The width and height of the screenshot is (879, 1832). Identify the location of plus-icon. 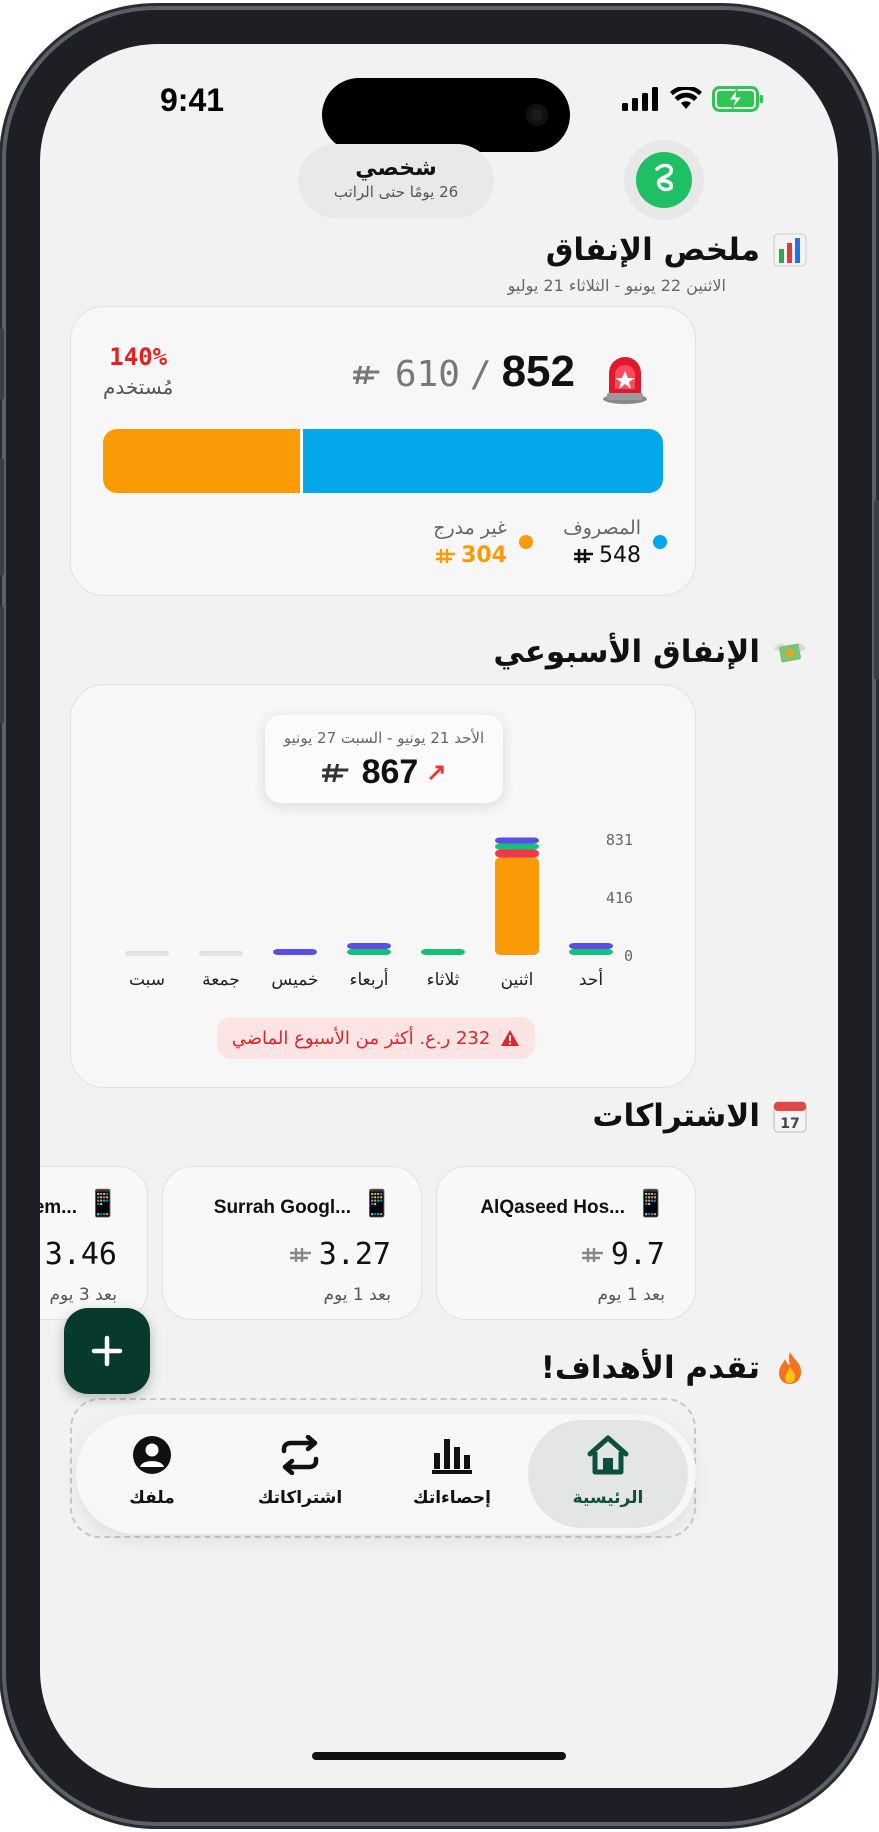
(107, 1351).